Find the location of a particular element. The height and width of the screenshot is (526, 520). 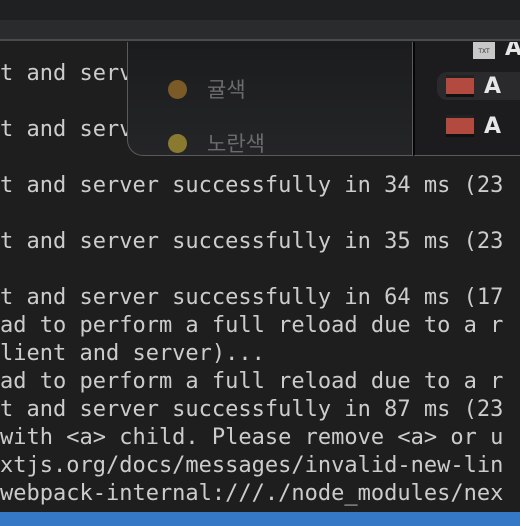

tag-label: 노란색 is located at coordinates (236, 144).